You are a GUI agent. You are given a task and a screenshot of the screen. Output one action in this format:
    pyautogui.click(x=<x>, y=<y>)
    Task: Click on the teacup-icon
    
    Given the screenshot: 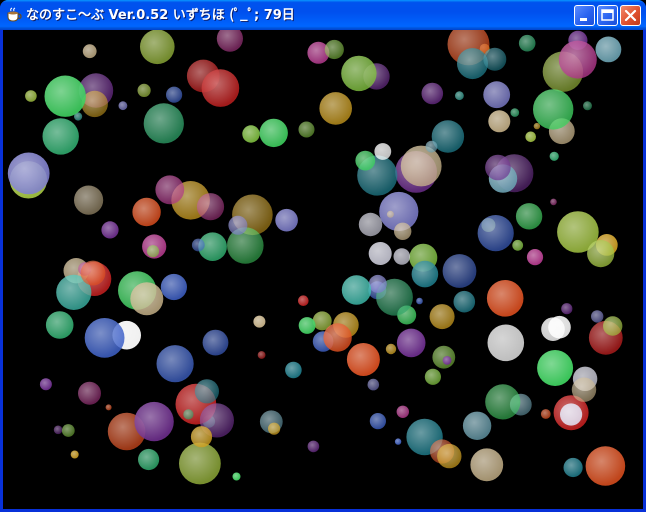 What is the action you would take?
    pyautogui.click(x=14, y=15)
    